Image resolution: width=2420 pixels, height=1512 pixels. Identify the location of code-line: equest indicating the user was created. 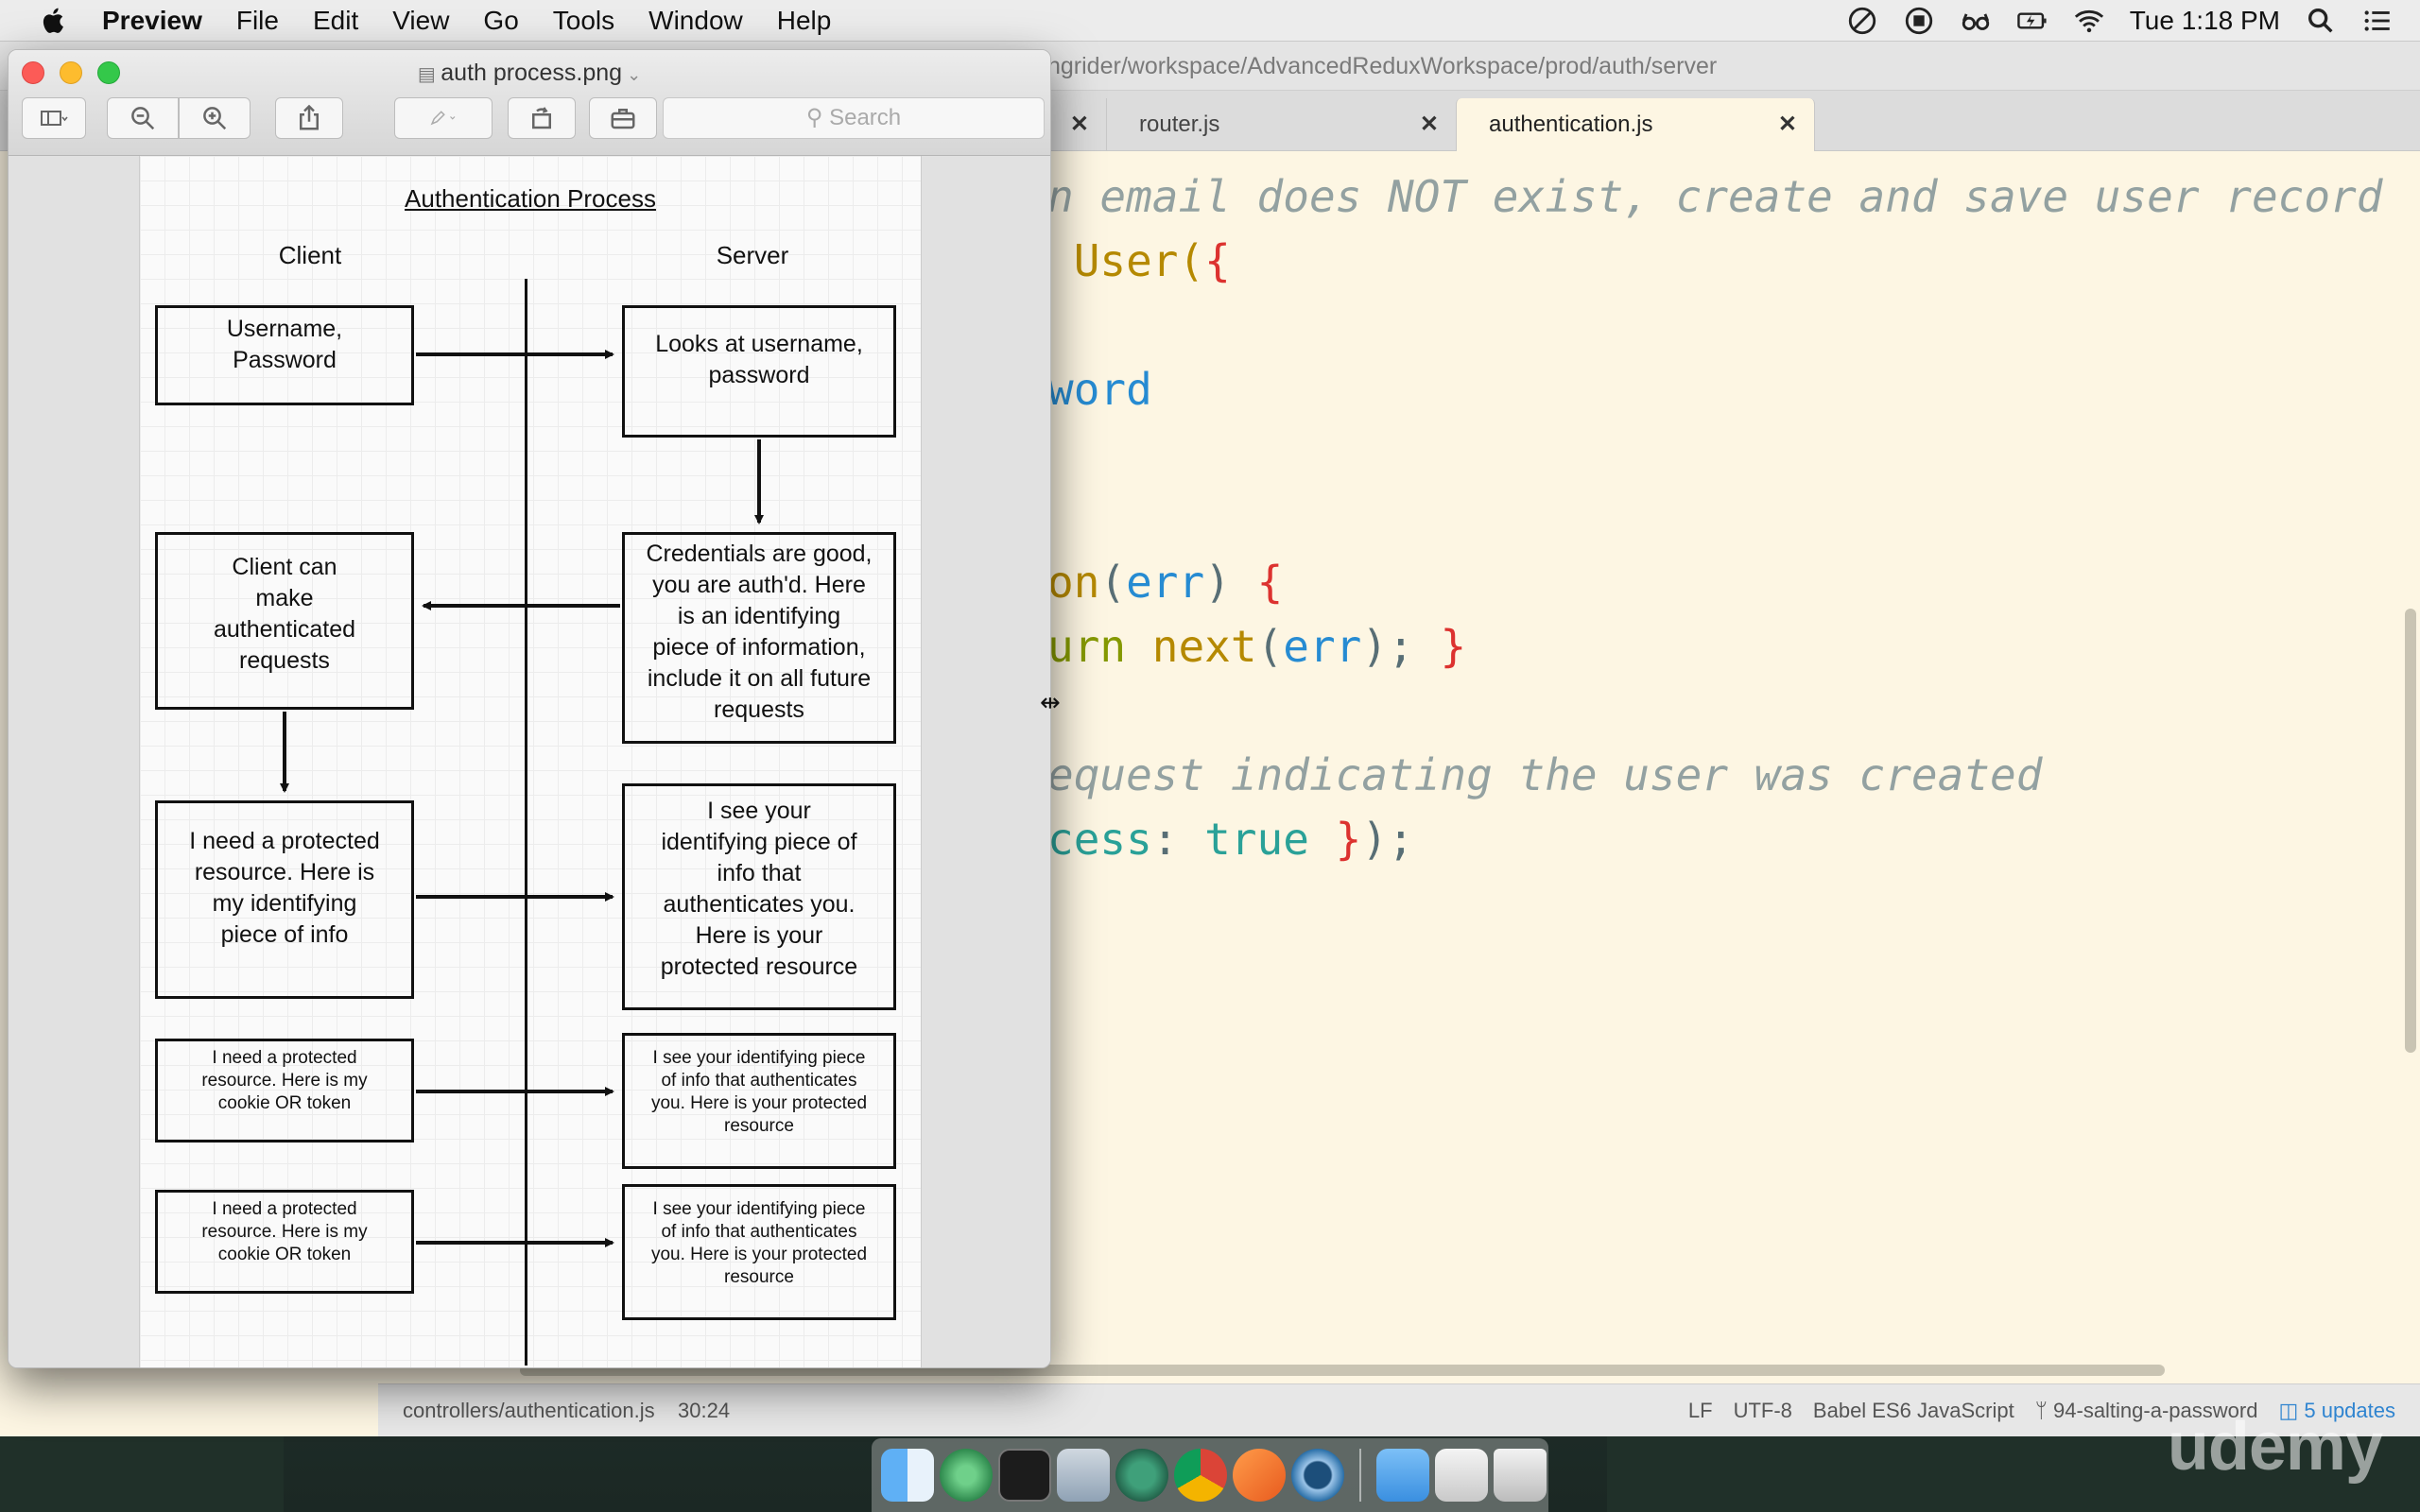
(1715, 775).